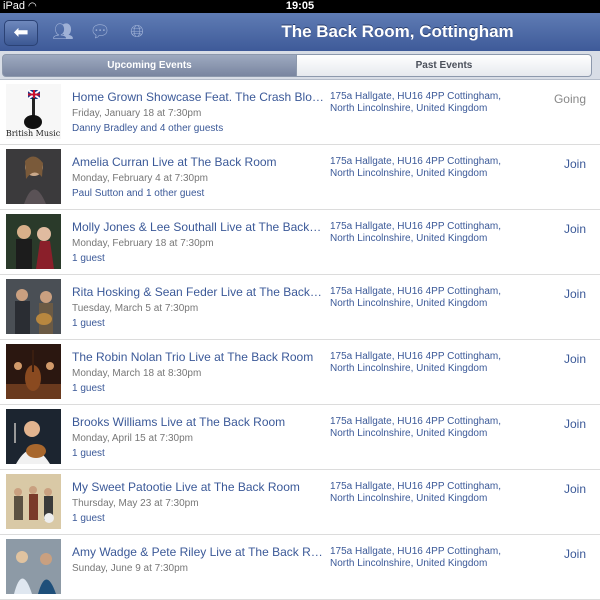 The width and height of the screenshot is (600, 600). I want to click on clock: 19:05, so click(300, 6).